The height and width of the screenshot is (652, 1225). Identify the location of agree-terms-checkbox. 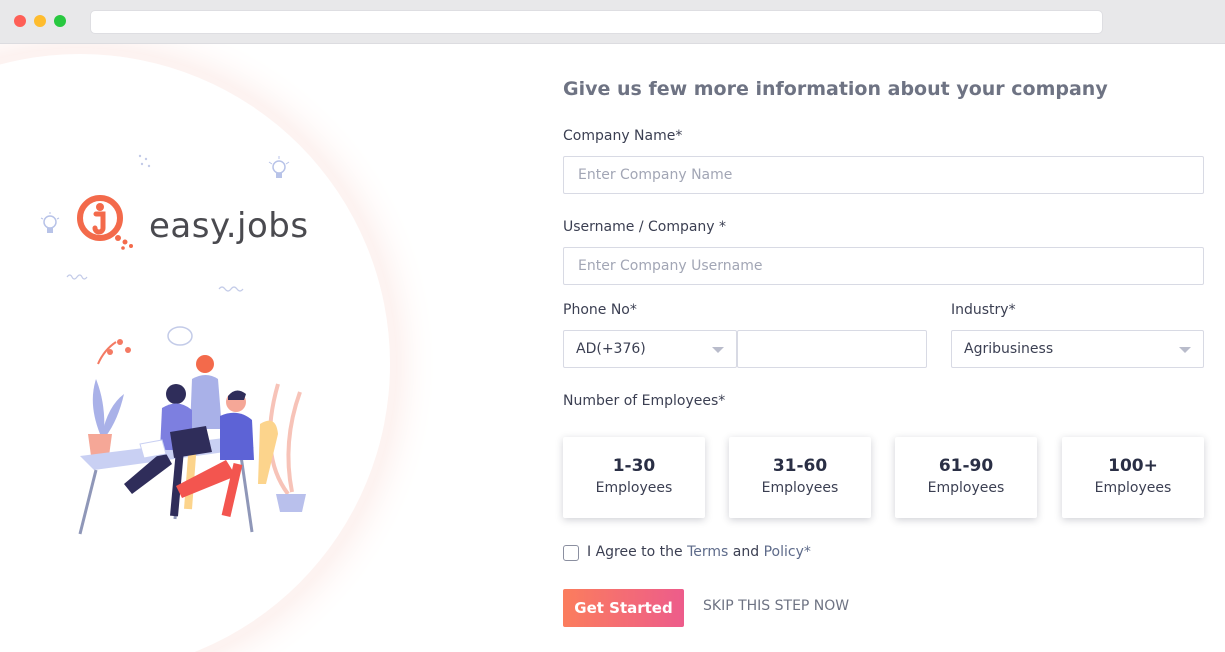
(571, 553).